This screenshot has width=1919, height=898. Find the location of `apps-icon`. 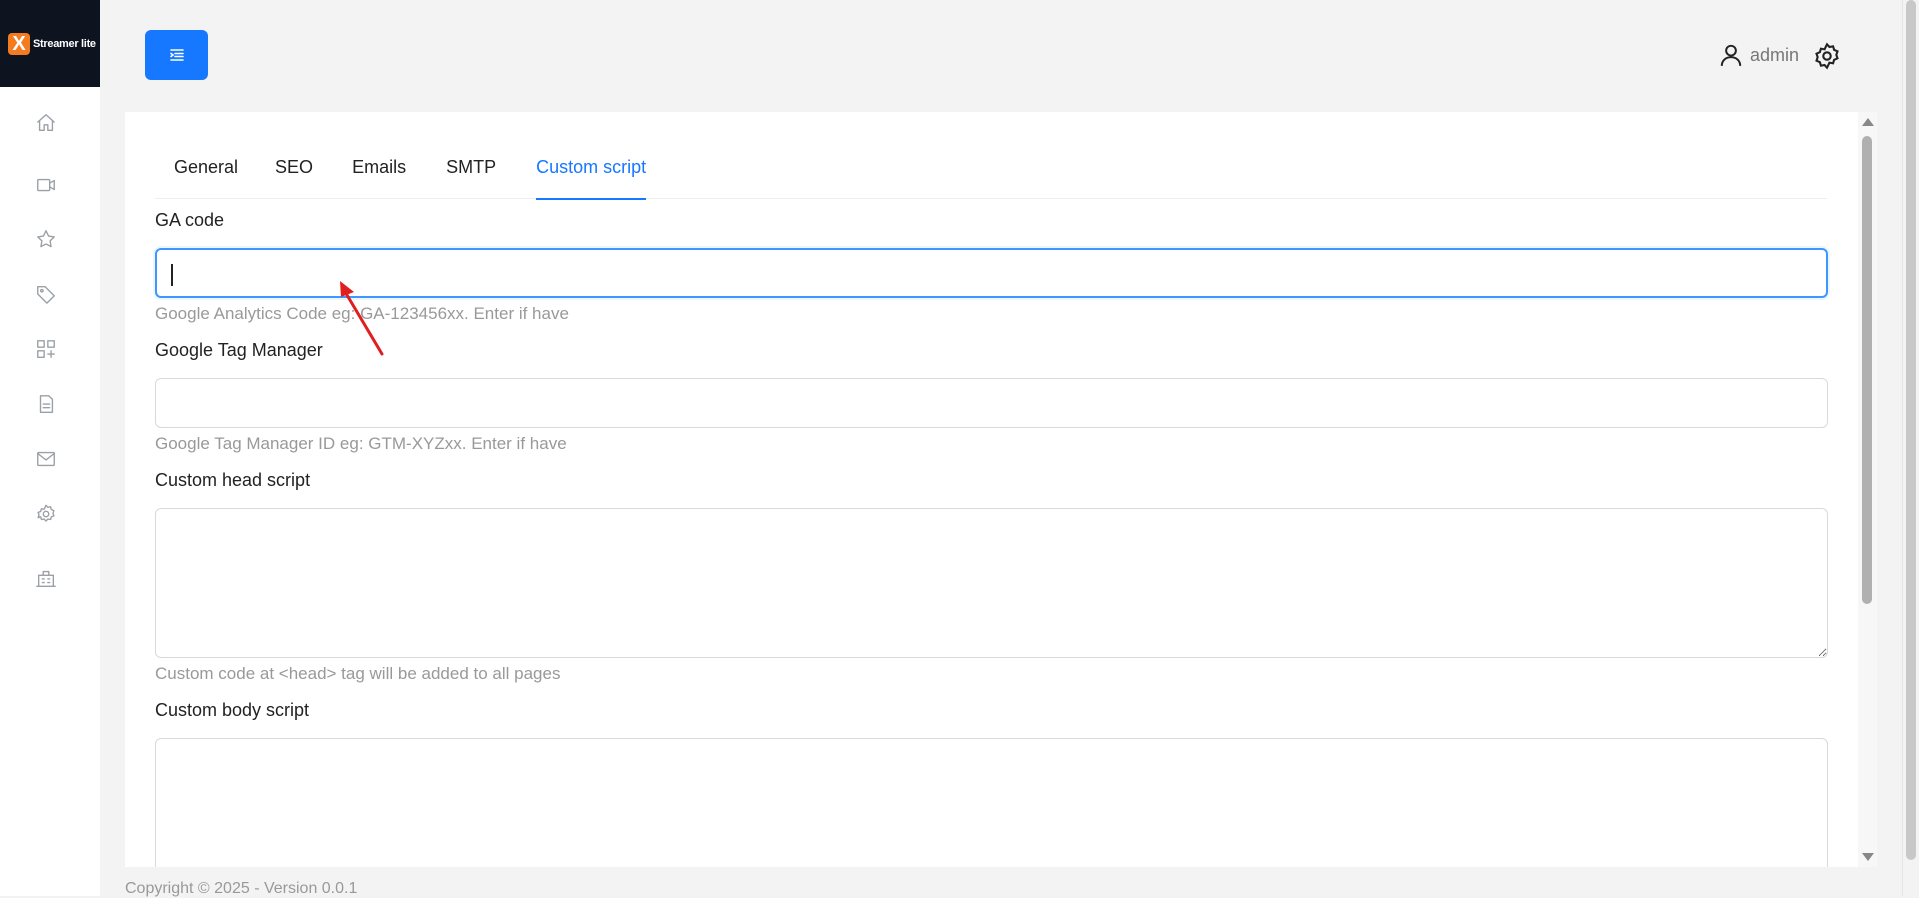

apps-icon is located at coordinates (46, 349).